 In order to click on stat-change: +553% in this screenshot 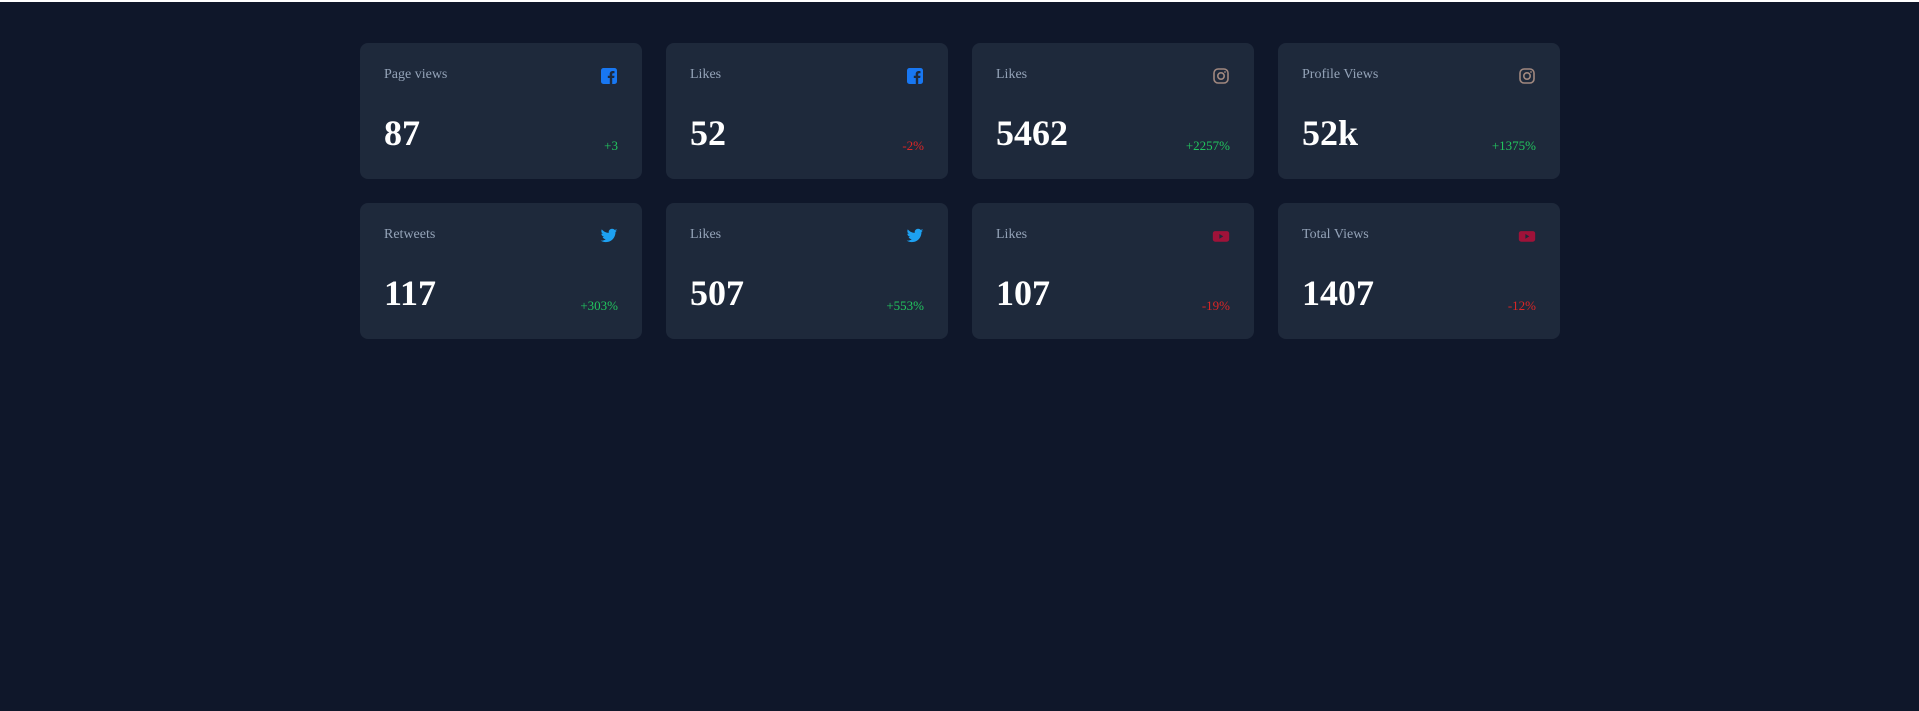, I will do `click(905, 305)`.